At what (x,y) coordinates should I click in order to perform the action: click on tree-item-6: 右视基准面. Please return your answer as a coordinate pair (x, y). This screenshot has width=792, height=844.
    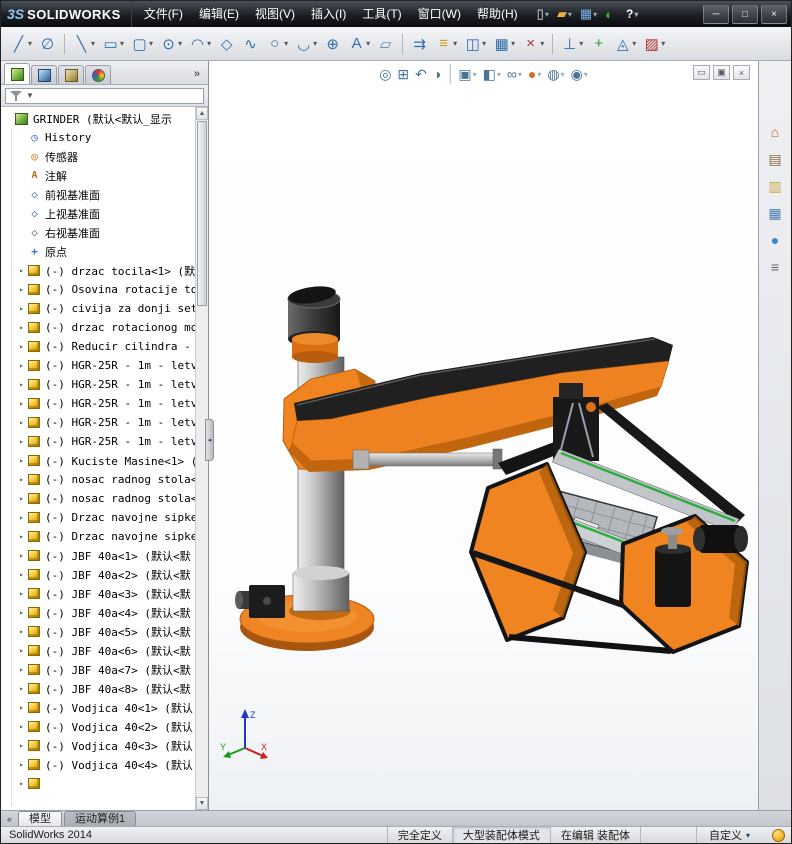
    Looking at the image, I should click on (99, 232).